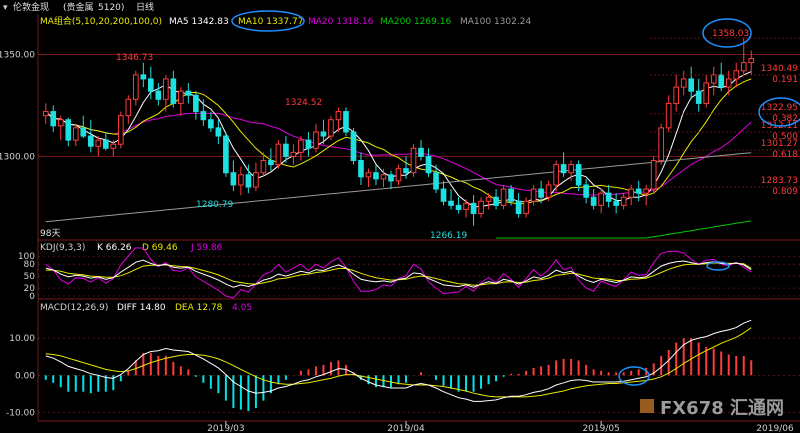 The image size is (800, 433). What do you see at coordinates (415, 22) in the screenshot?
I see `ma200-value: MA200 1269.16` at bounding box center [415, 22].